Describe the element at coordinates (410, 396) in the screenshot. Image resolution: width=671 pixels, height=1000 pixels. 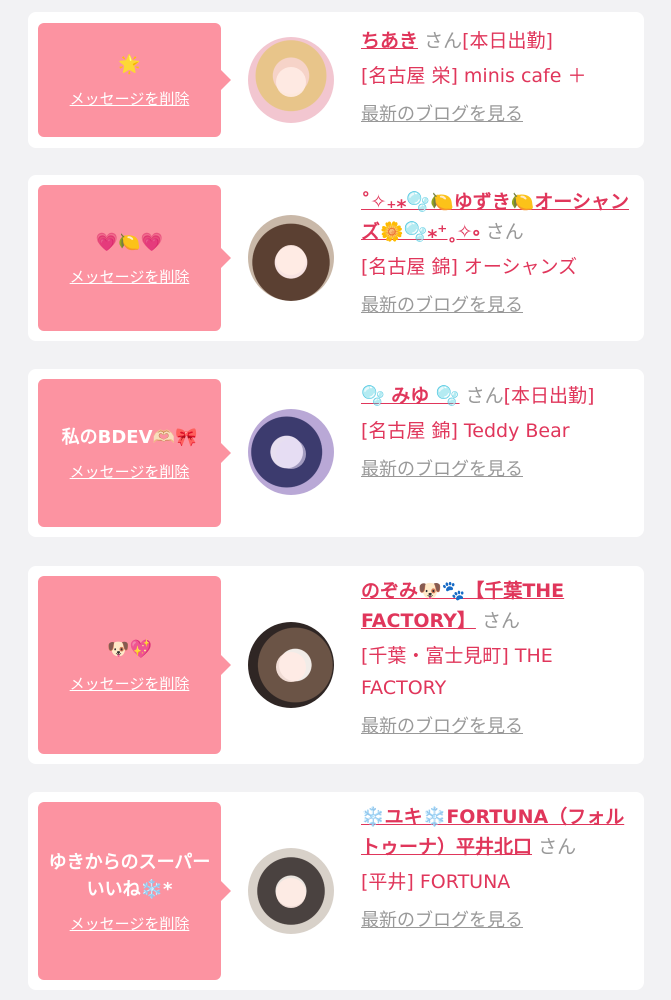
I see `profile-name-link: 🫧 みゆ 🫧` at that location.